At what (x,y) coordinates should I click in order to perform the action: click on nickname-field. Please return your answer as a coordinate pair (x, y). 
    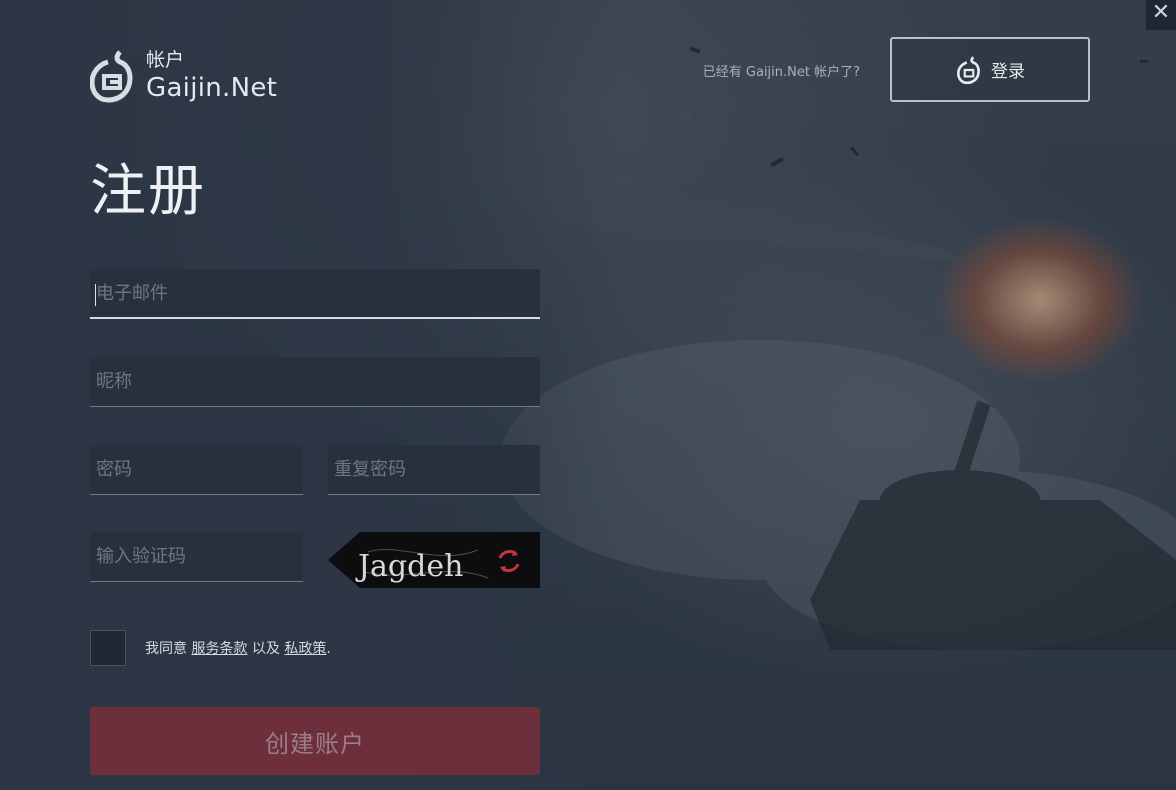
    Looking at the image, I should click on (315, 381).